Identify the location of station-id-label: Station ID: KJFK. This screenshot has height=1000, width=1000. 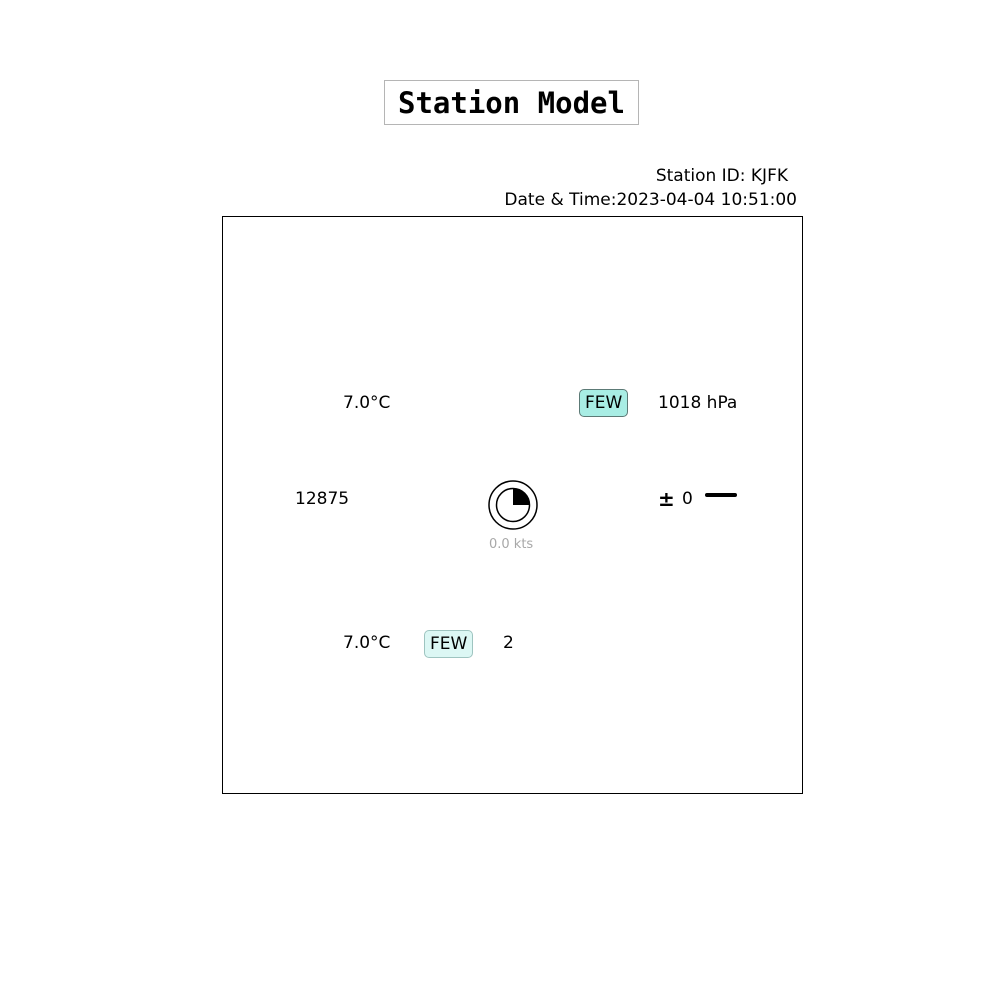
(721, 176).